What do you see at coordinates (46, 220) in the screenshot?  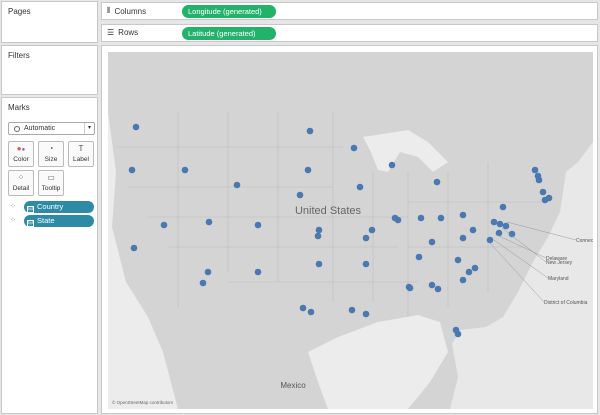 I see `state-pill-label: State` at bounding box center [46, 220].